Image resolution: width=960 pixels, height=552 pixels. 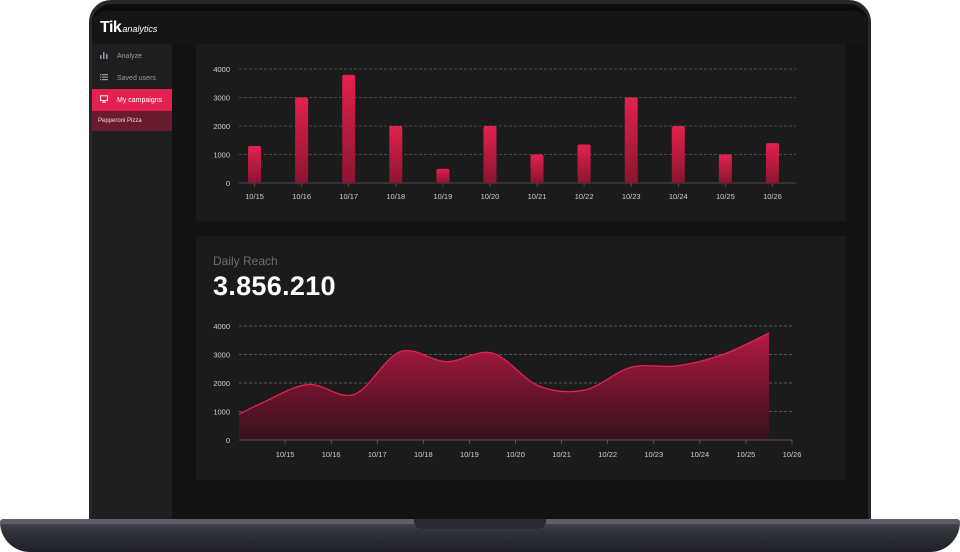 I want to click on brand-name: Tik, so click(x=111, y=27).